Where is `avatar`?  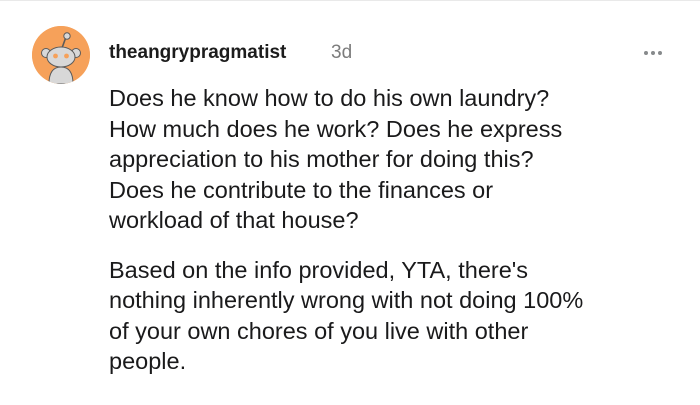 avatar is located at coordinates (61, 55).